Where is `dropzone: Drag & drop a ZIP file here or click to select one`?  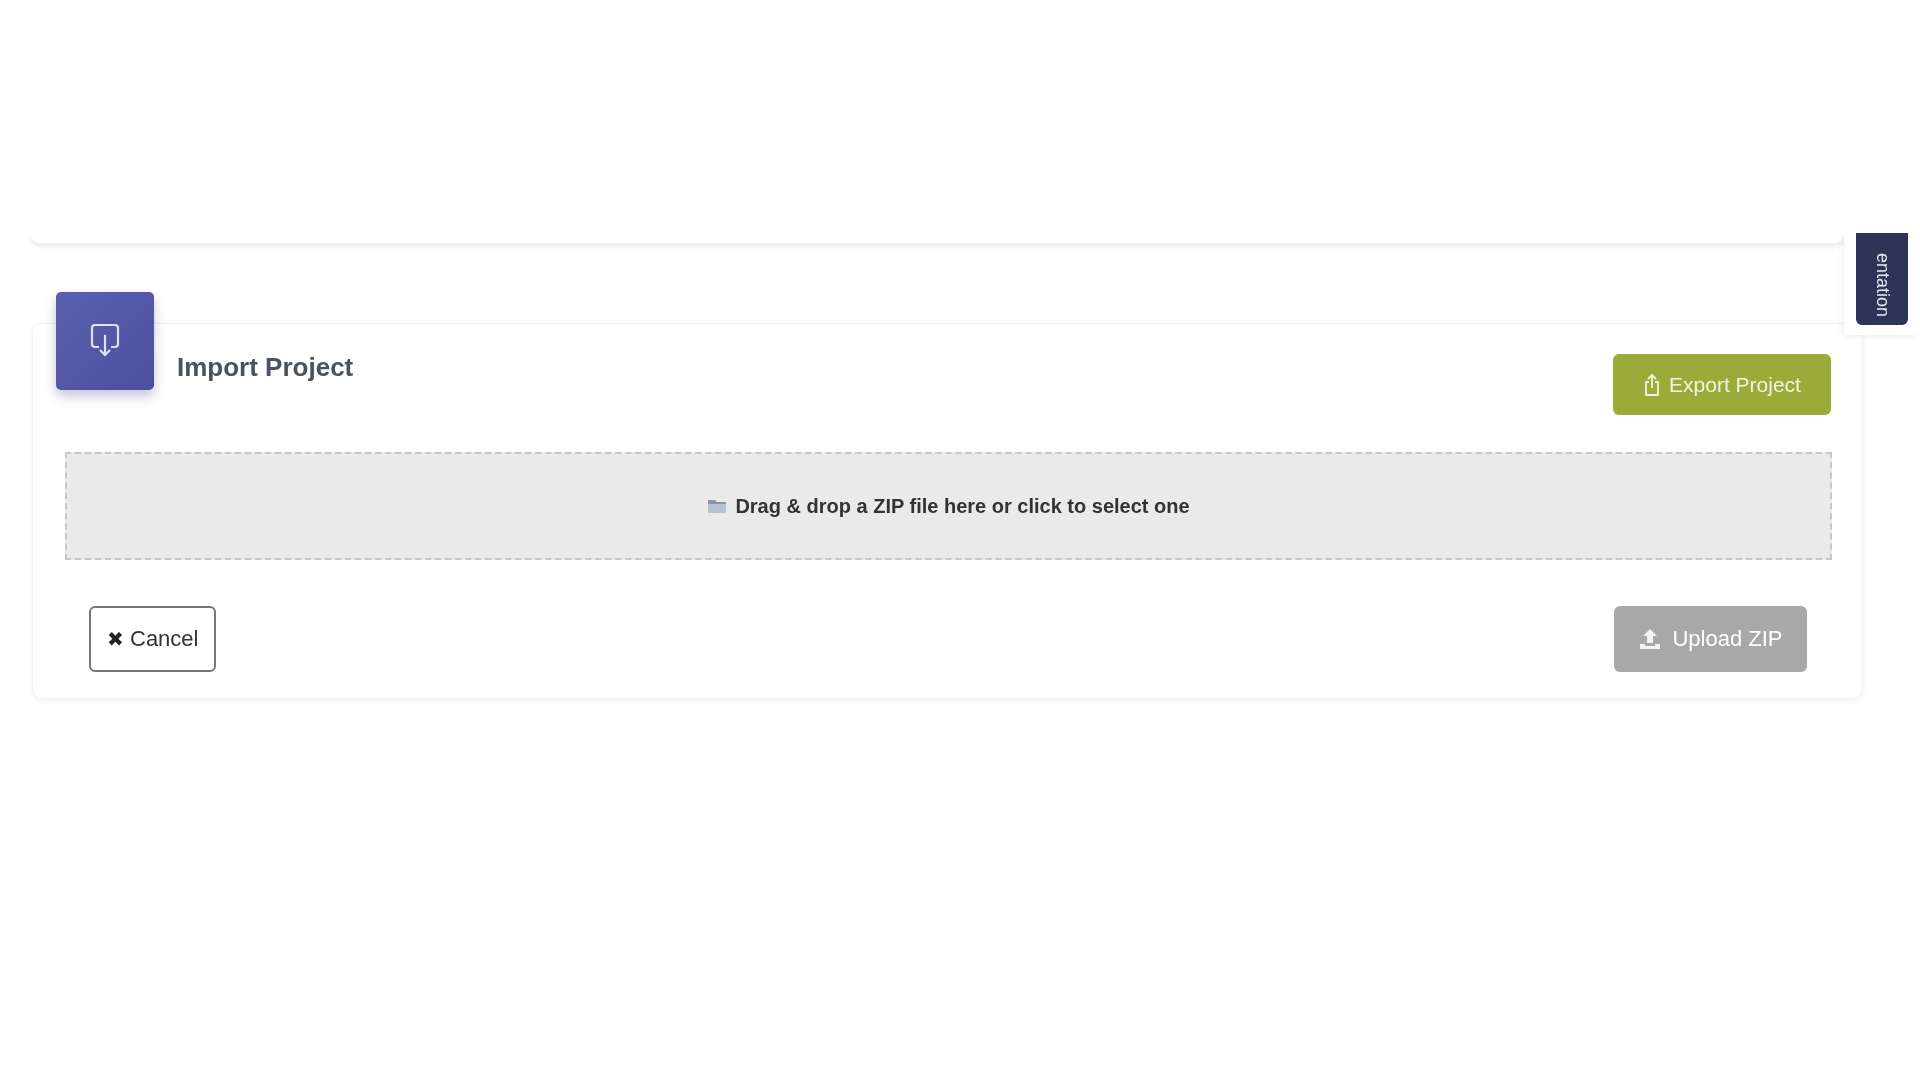 dropzone: Drag & drop a ZIP file here or click to select one is located at coordinates (948, 506).